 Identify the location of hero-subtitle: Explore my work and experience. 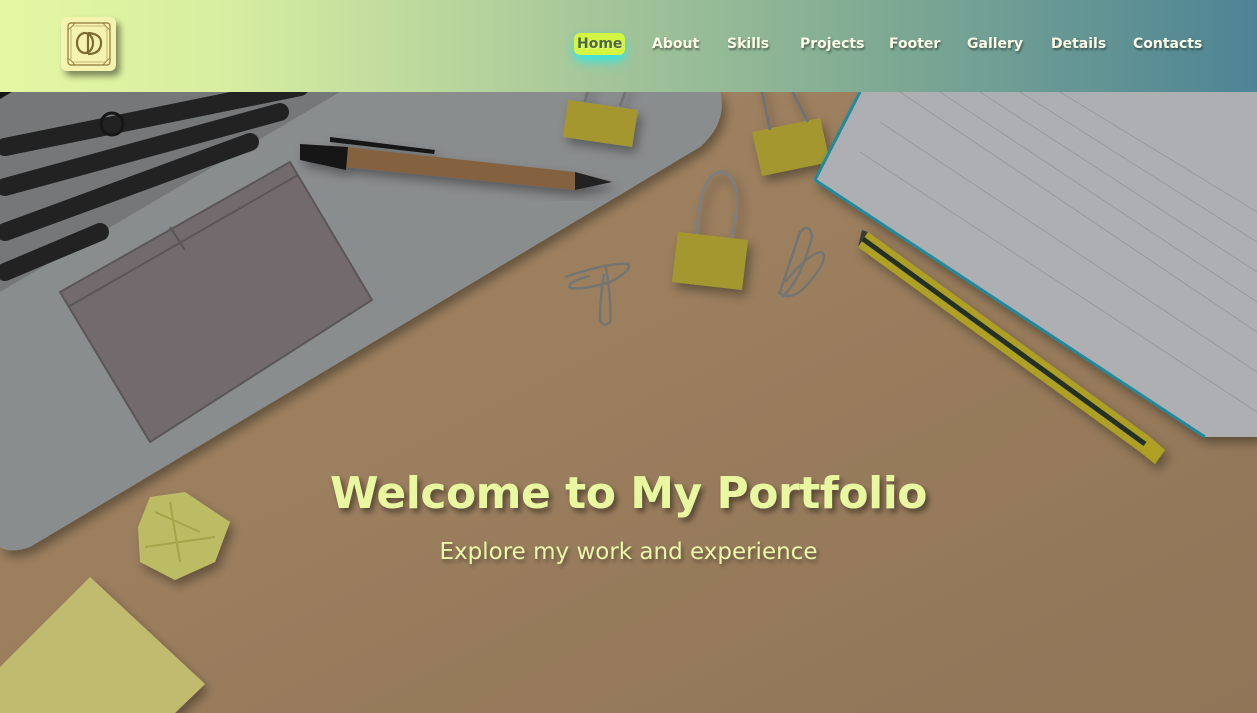
(628, 552).